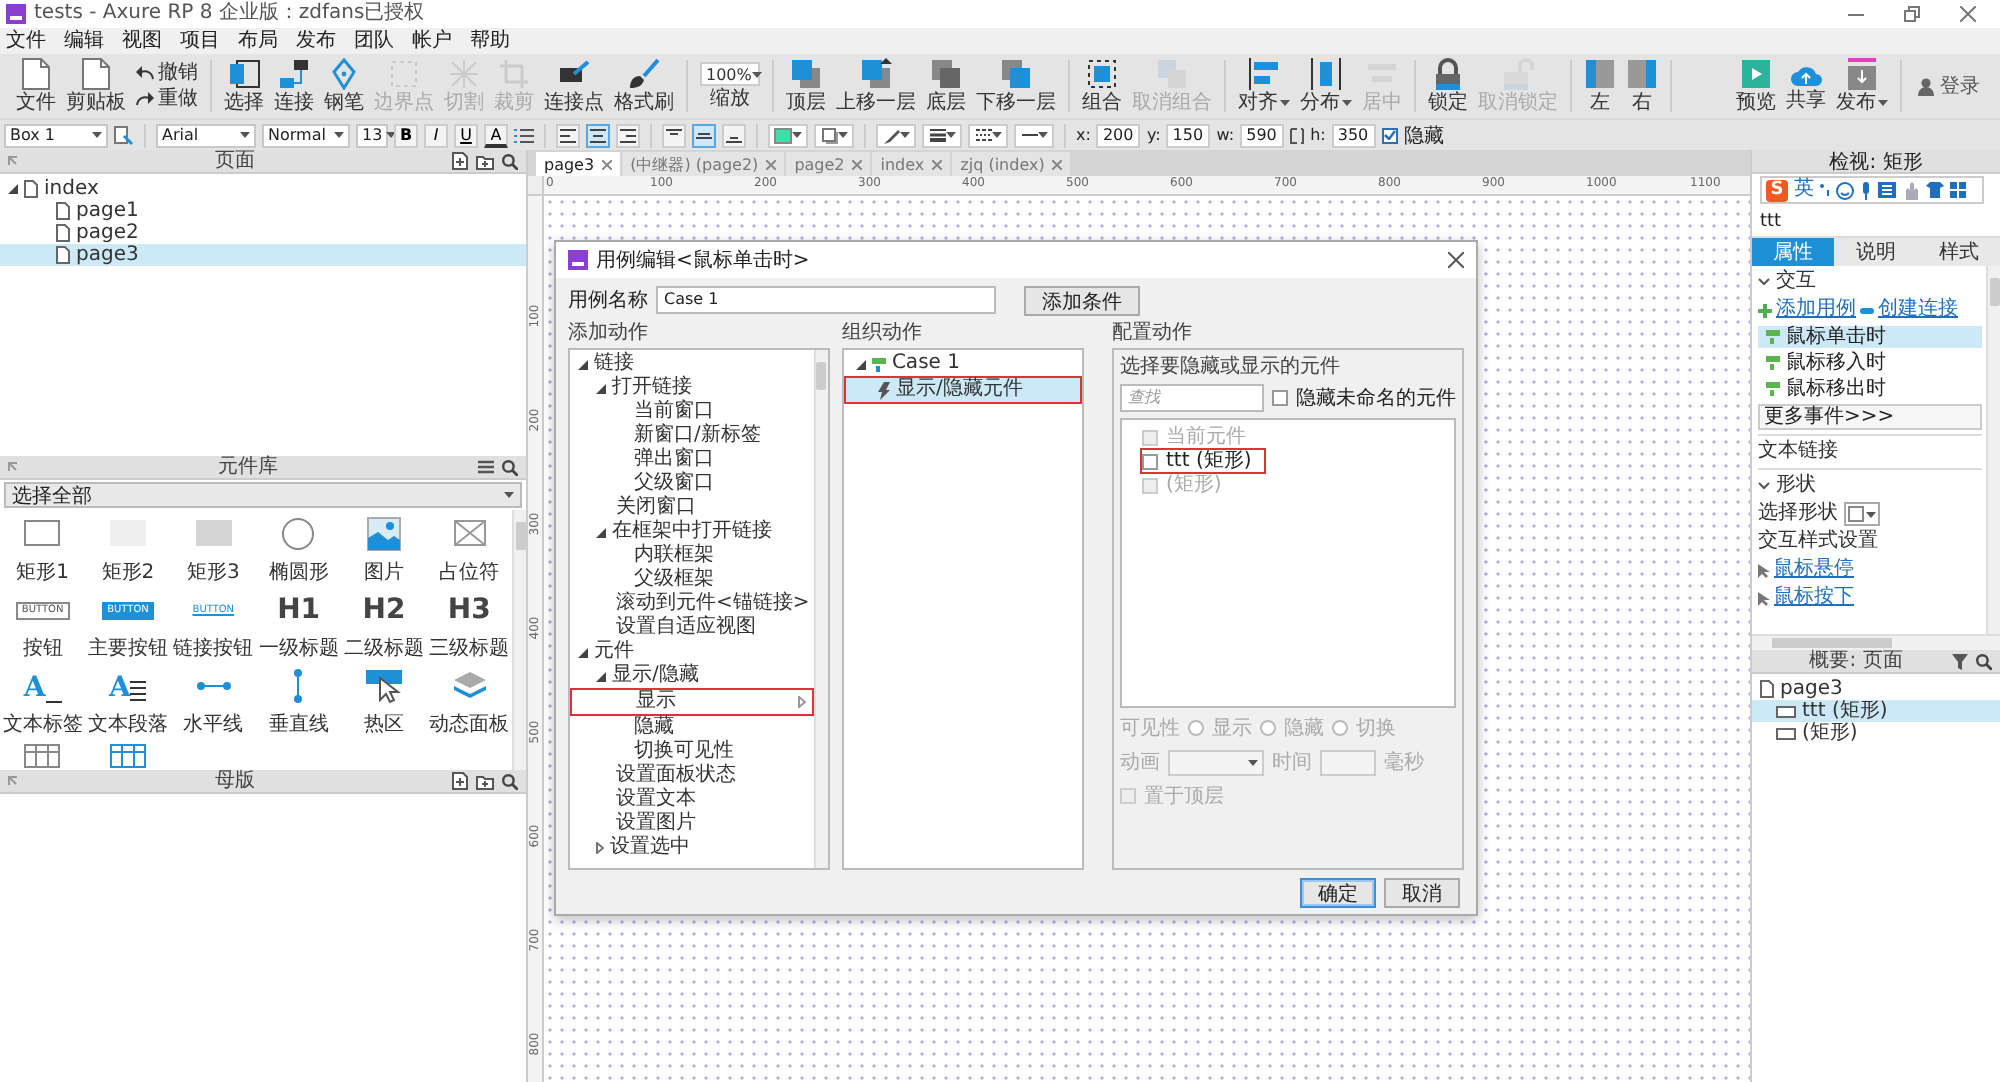  I want to click on underline-button: U, so click(466, 135).